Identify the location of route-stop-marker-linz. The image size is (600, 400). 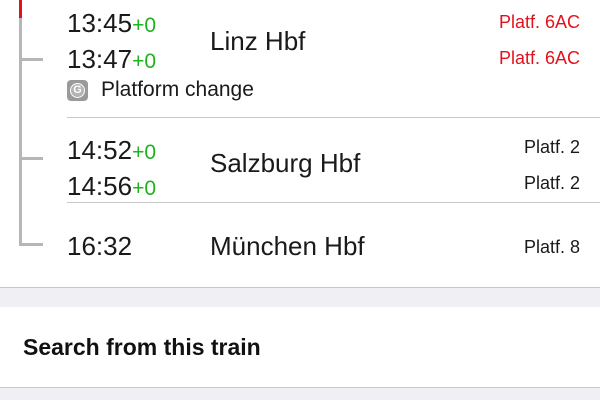
(31, 59).